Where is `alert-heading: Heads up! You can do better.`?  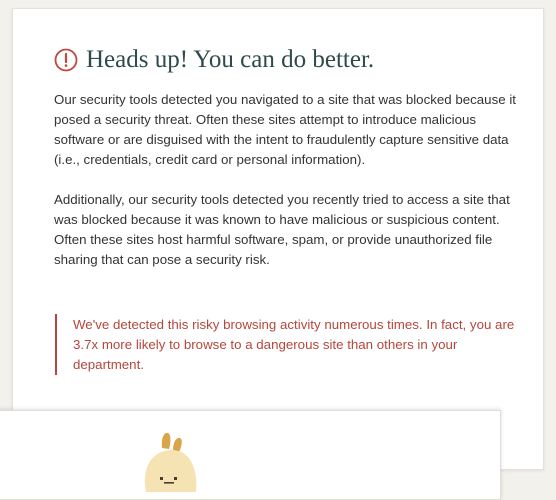 alert-heading: Heads up! You can do better. is located at coordinates (289, 60).